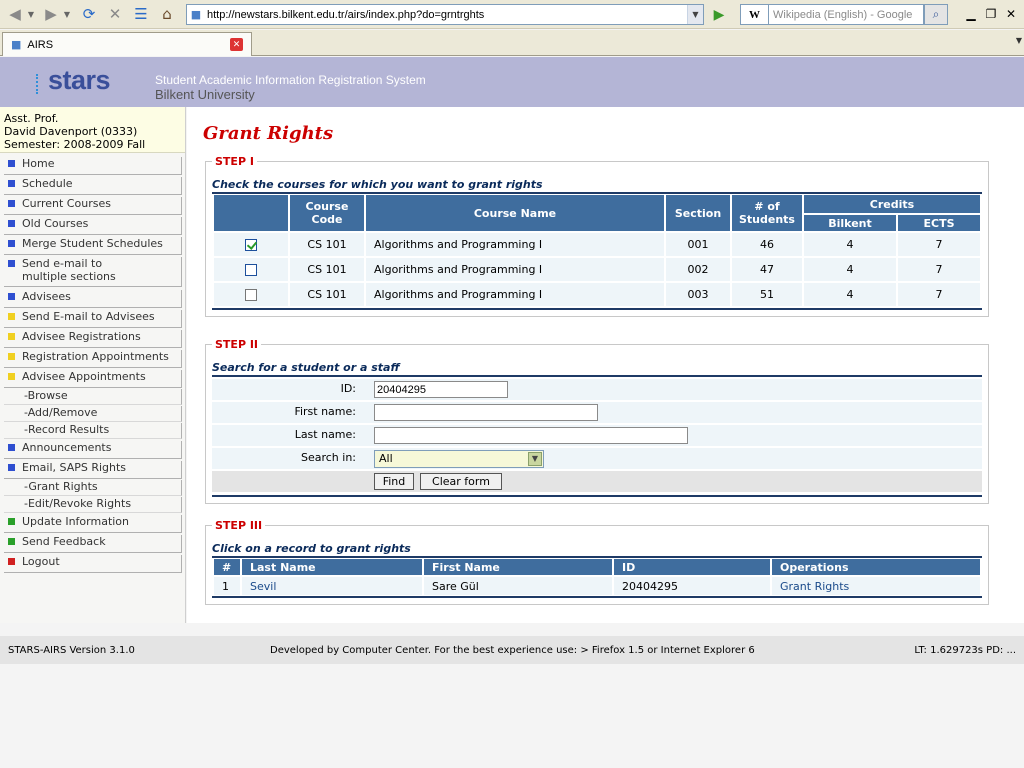 This screenshot has width=1024, height=768. Describe the element at coordinates (93, 299) in the screenshot. I see `sidebar-item-advisees: Advisees` at that location.